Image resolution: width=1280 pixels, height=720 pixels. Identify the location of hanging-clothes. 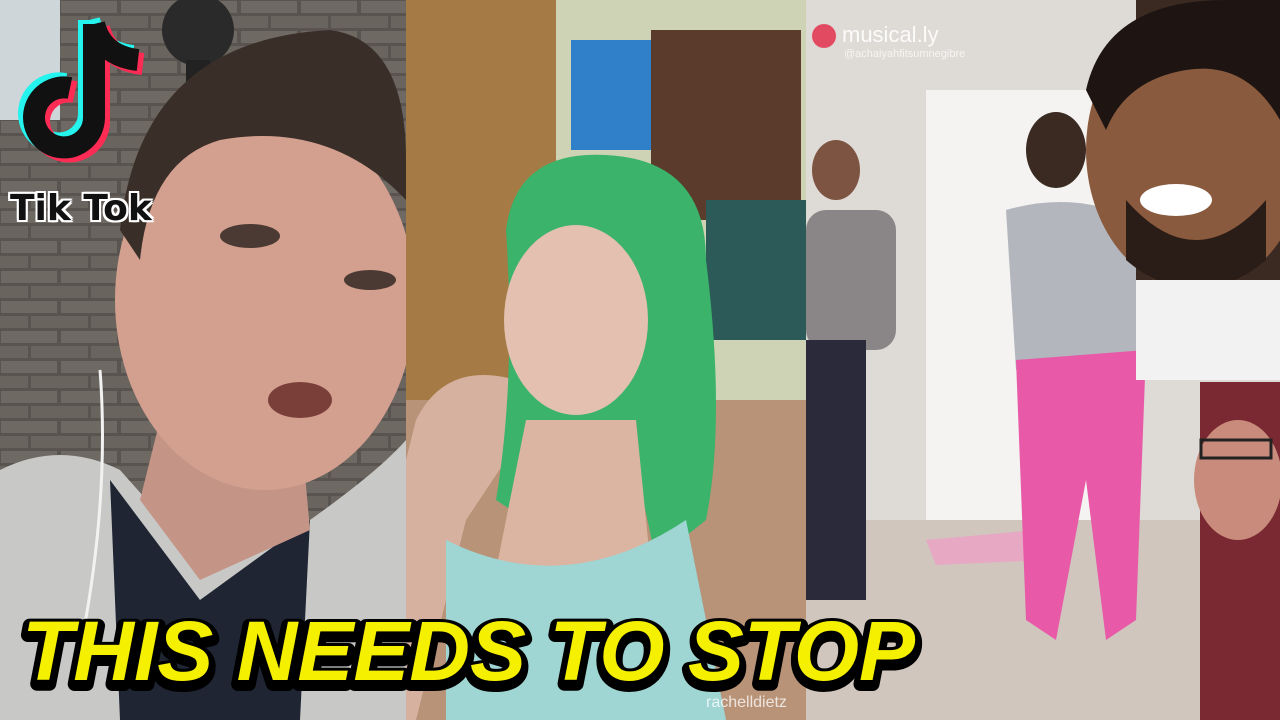
(611, 95).